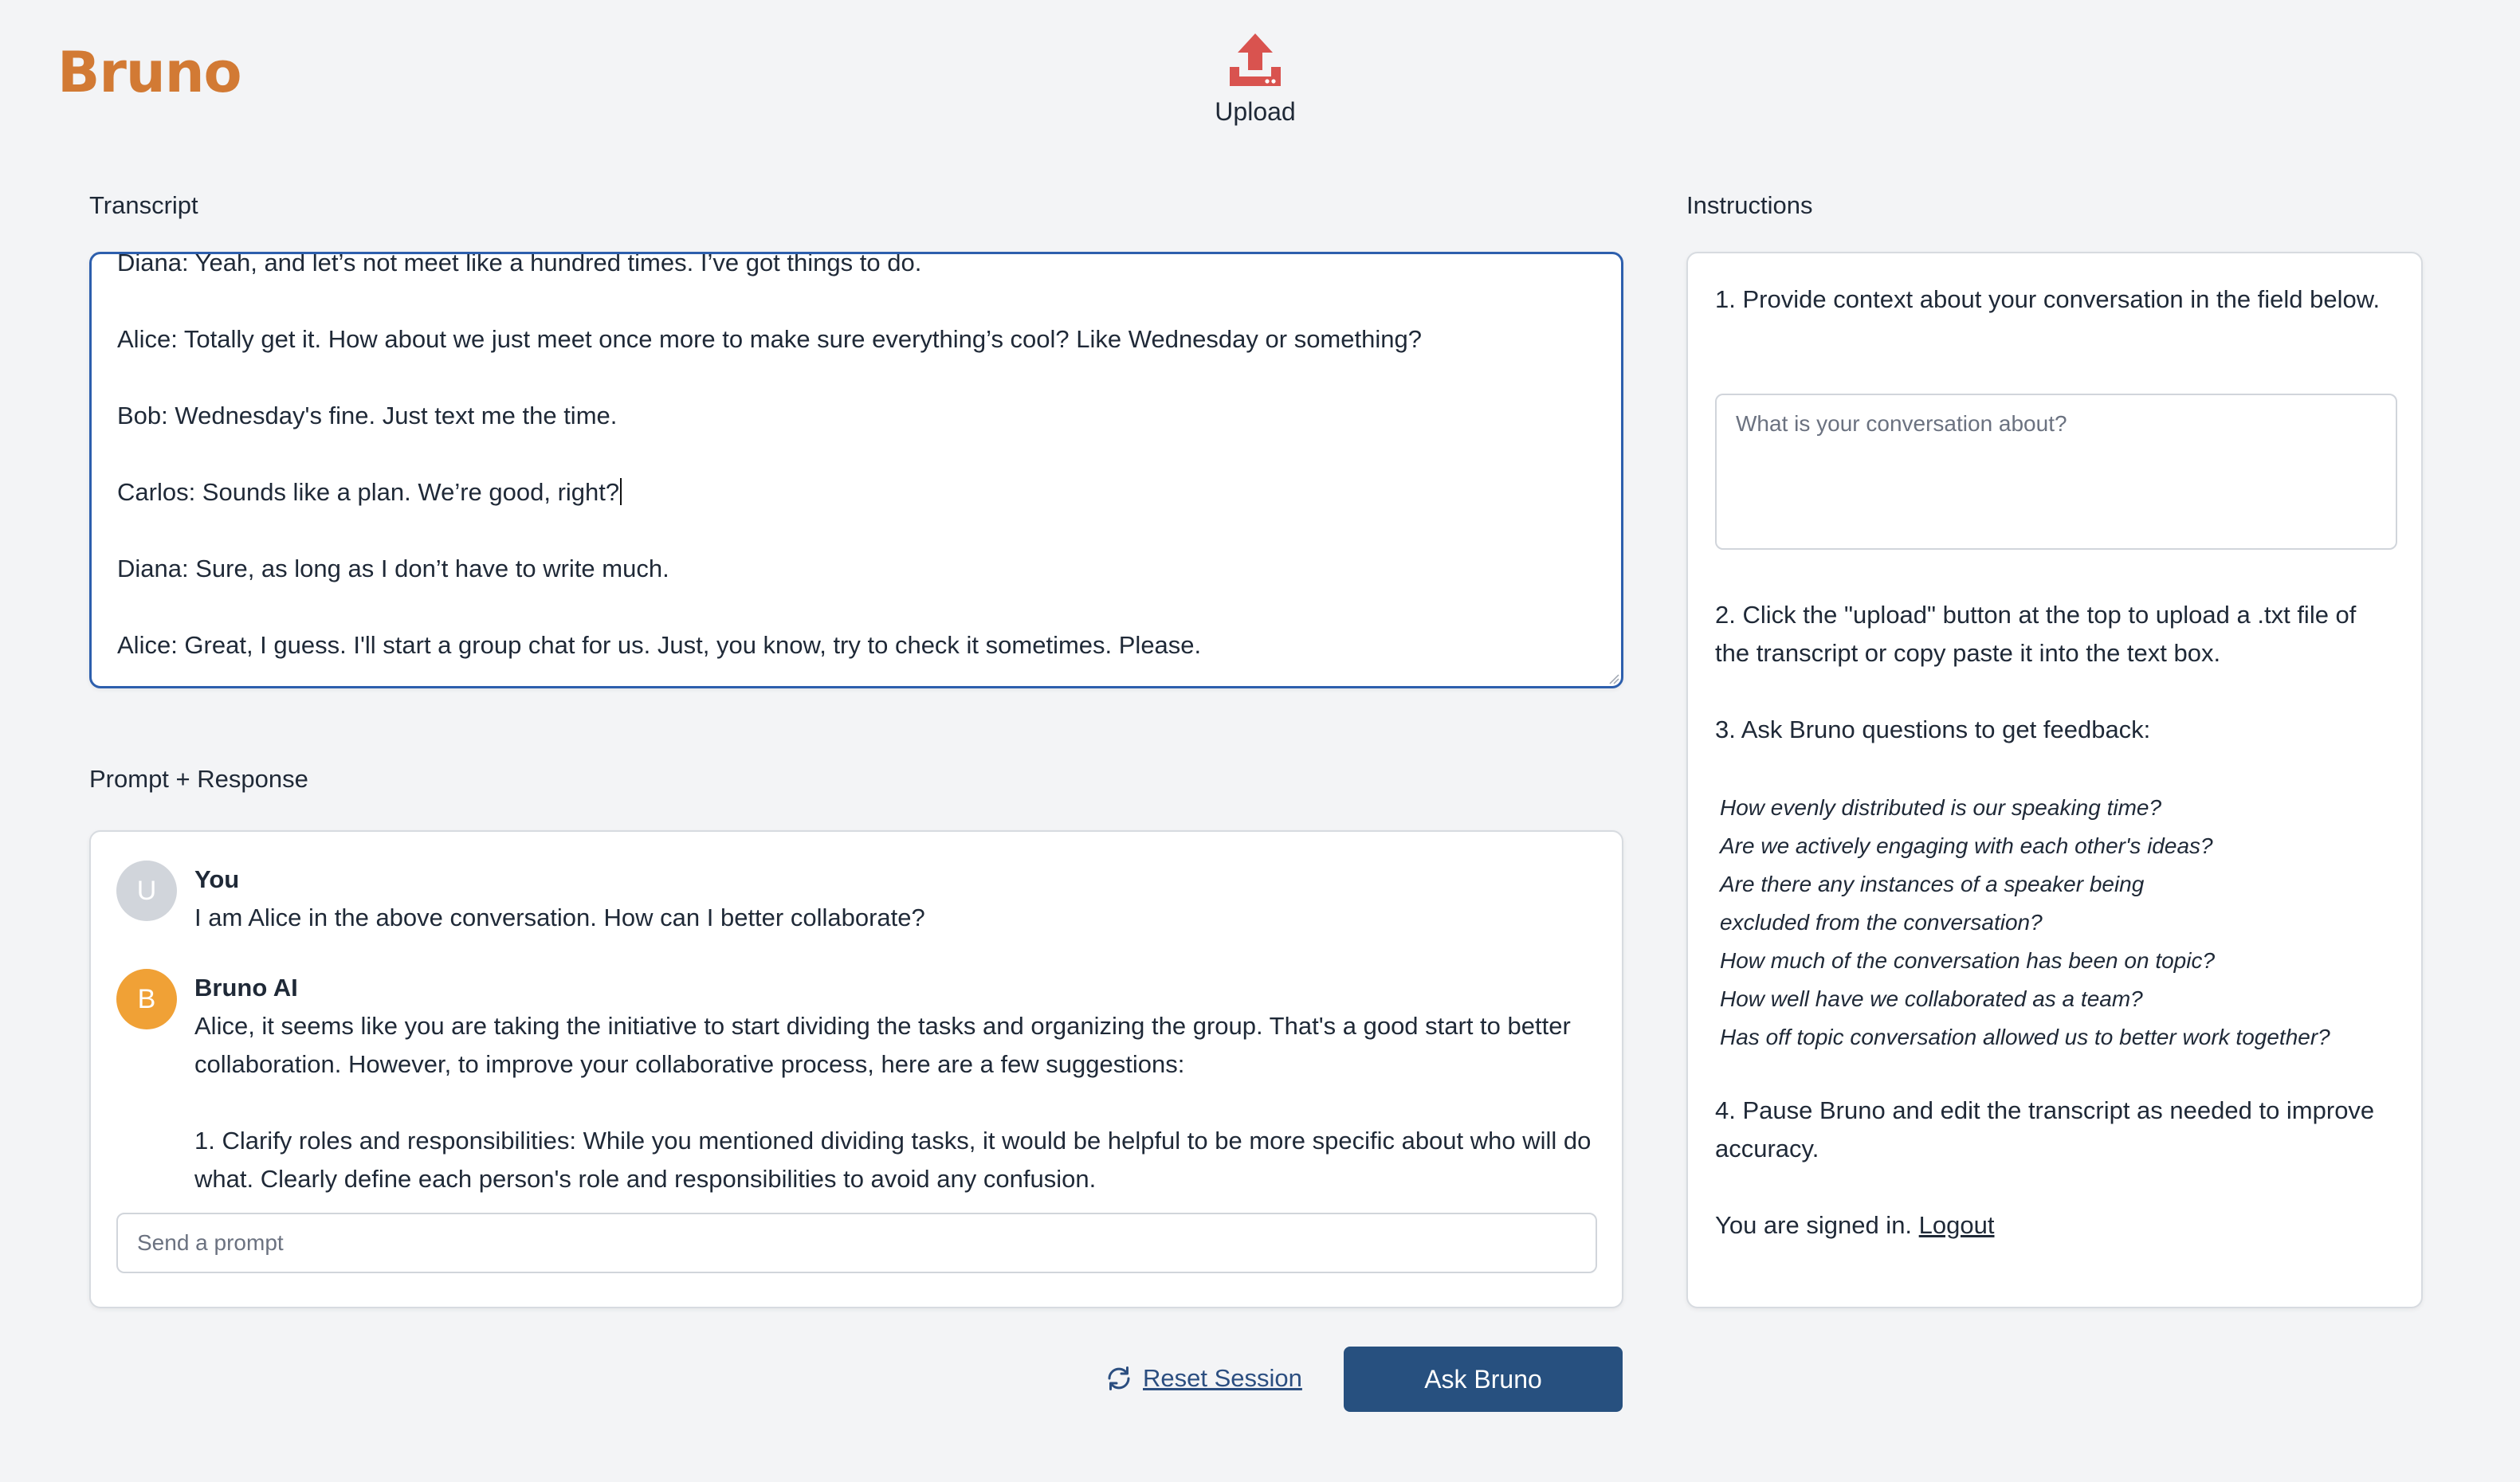 The height and width of the screenshot is (1482, 2520). What do you see at coordinates (1256, 60) in the screenshot?
I see `upload-icon` at bounding box center [1256, 60].